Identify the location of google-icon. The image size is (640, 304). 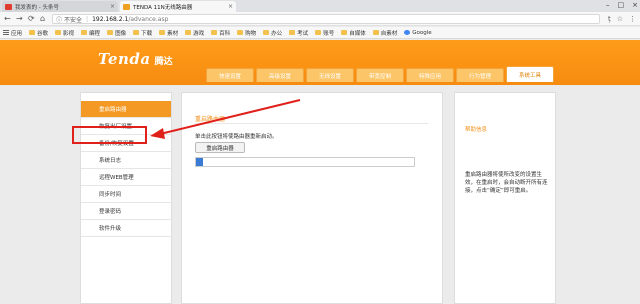
(407, 32).